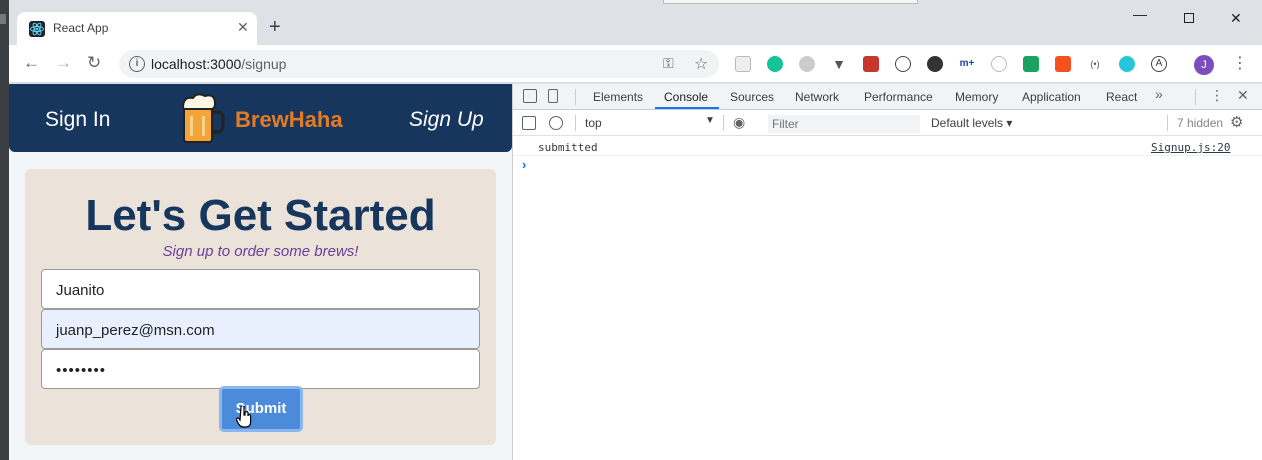  Describe the element at coordinates (1159, 94) in the screenshot. I see `more-tabs-button: »` at that location.